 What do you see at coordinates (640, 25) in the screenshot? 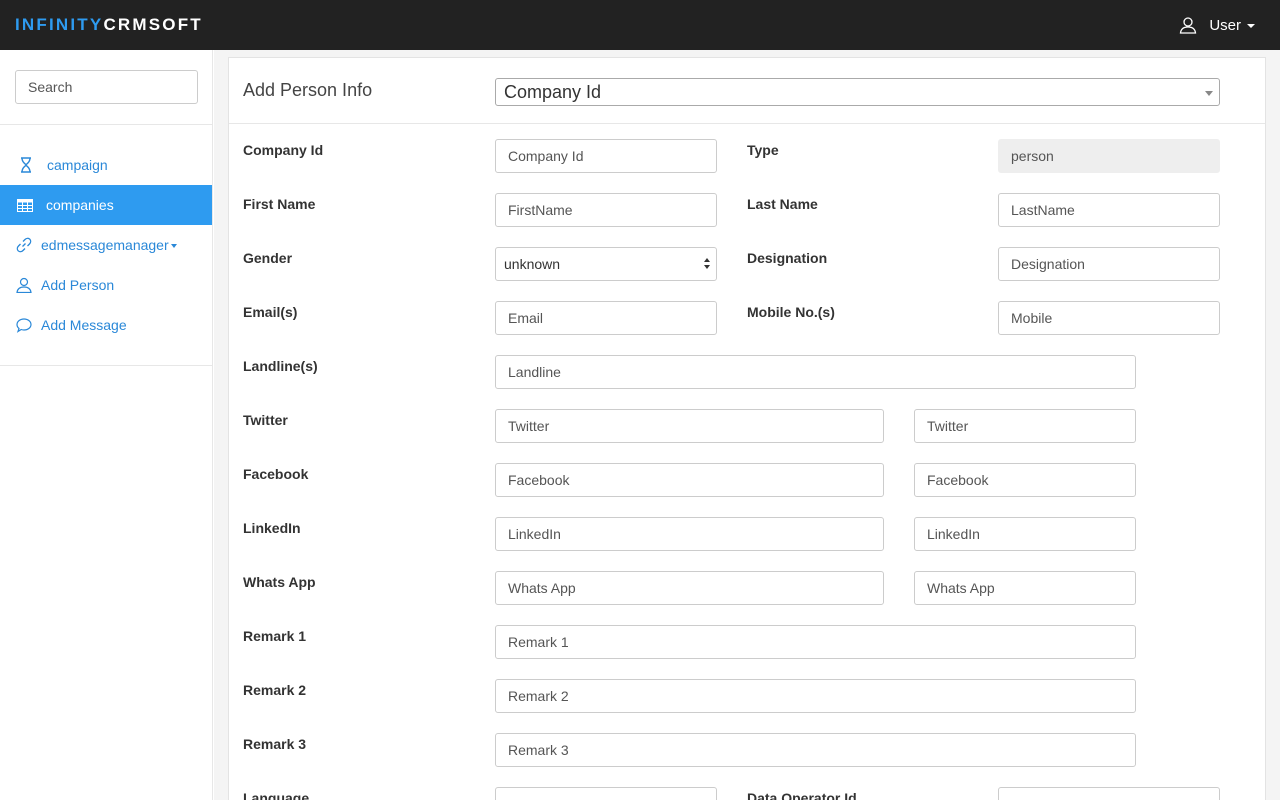
I see `top-navbar: INFINITYCRMSOFT User` at bounding box center [640, 25].